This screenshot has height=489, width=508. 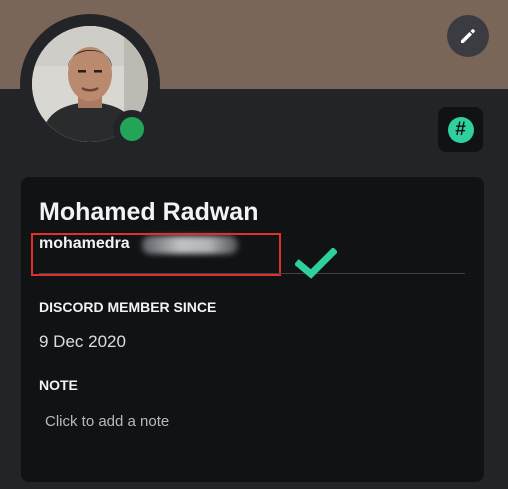 I want to click on checkmark-icon, so click(x=316, y=263).